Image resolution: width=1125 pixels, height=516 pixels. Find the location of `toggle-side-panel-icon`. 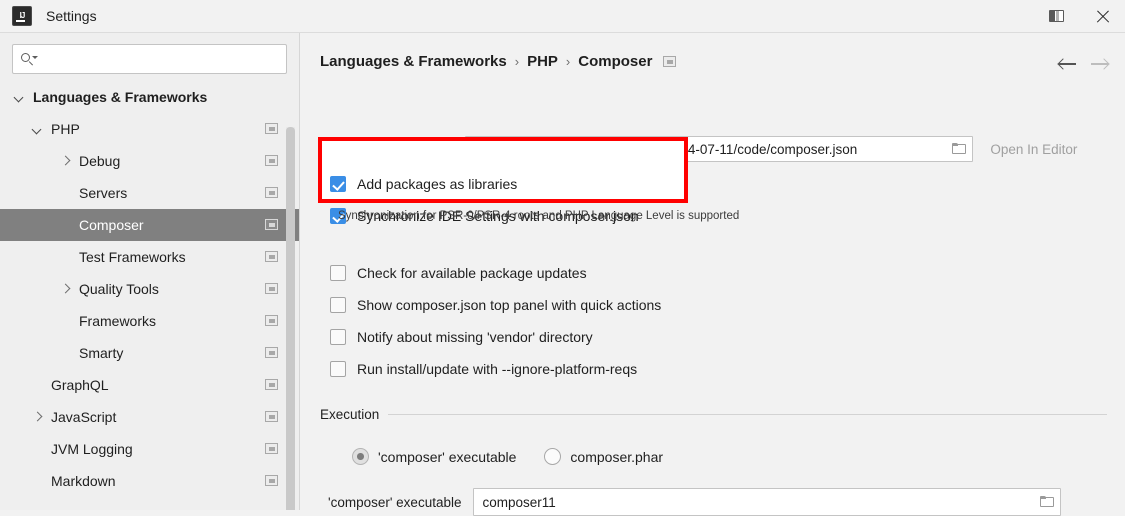

toggle-side-panel-icon is located at coordinates (1056, 16).